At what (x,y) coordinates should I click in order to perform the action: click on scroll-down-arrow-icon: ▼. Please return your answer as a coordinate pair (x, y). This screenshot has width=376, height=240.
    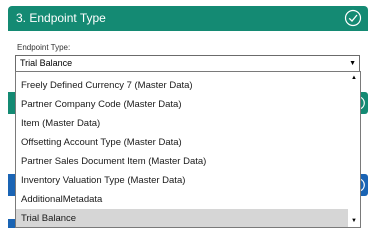
    Looking at the image, I should click on (354, 221).